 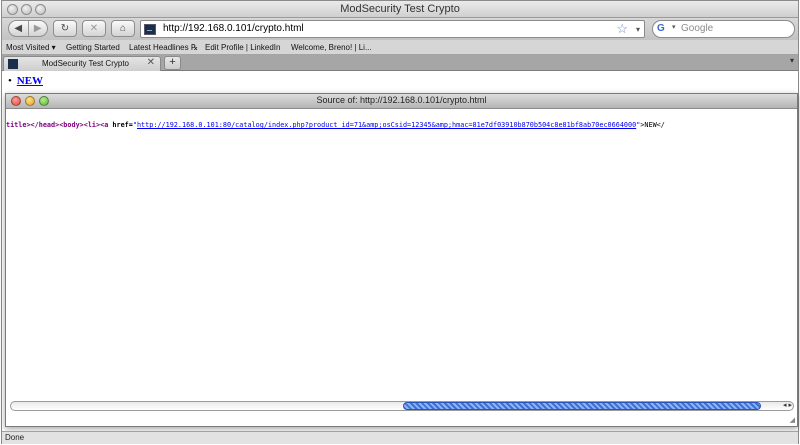 What do you see at coordinates (392, 29) in the screenshot?
I see `url-bar: http://192.168.0.101/crypto.html ☆ ▾` at bounding box center [392, 29].